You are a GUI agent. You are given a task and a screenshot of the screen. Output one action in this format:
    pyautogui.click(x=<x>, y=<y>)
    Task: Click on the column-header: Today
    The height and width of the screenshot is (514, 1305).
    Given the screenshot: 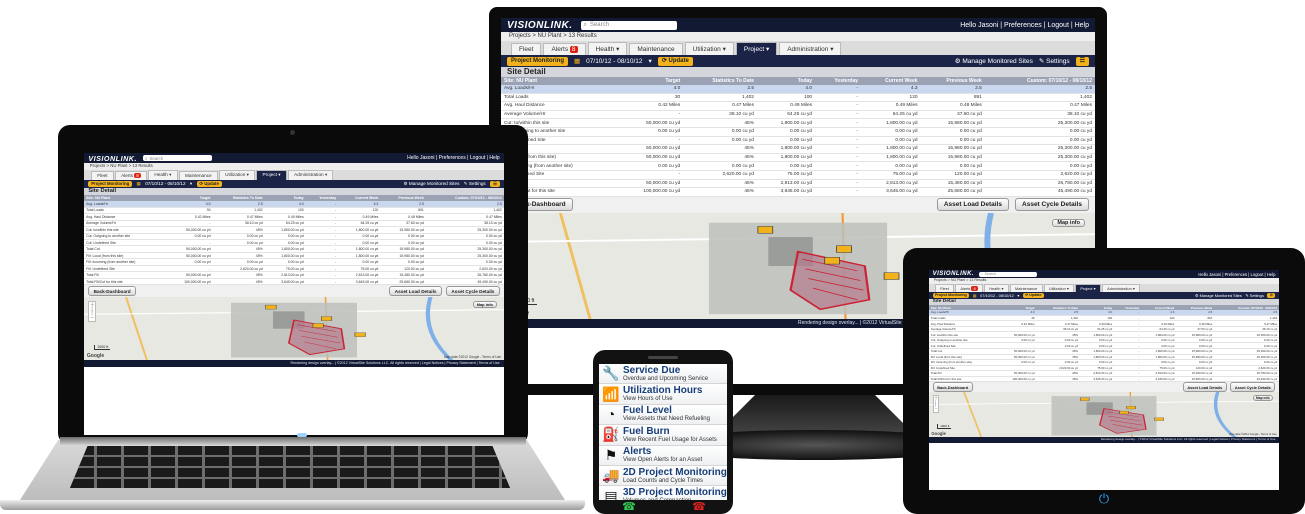 What is the action you would take?
    pyautogui.click(x=786, y=81)
    